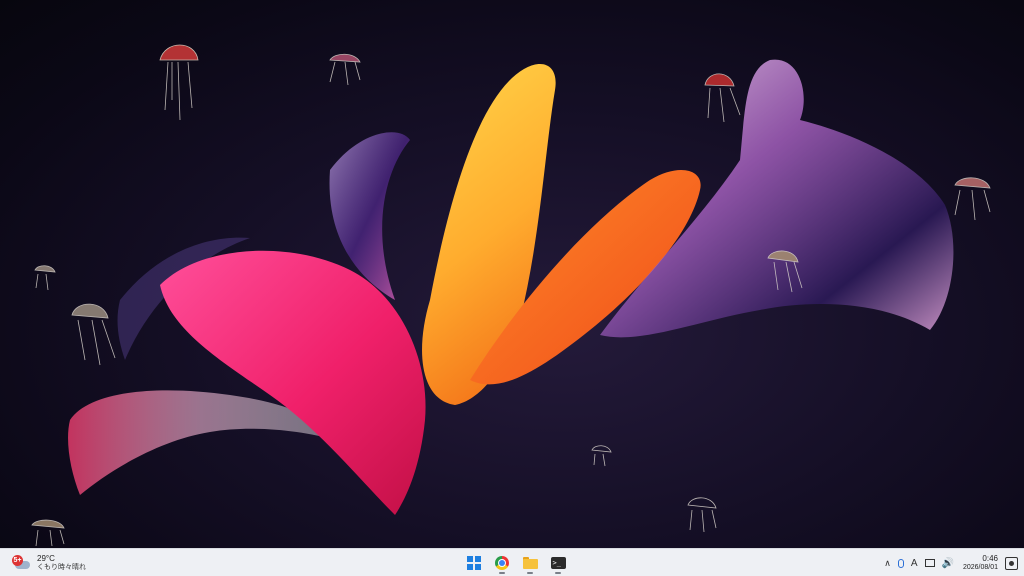 The height and width of the screenshot is (576, 1024). What do you see at coordinates (900, 563) in the screenshot?
I see `microphone-icon` at bounding box center [900, 563].